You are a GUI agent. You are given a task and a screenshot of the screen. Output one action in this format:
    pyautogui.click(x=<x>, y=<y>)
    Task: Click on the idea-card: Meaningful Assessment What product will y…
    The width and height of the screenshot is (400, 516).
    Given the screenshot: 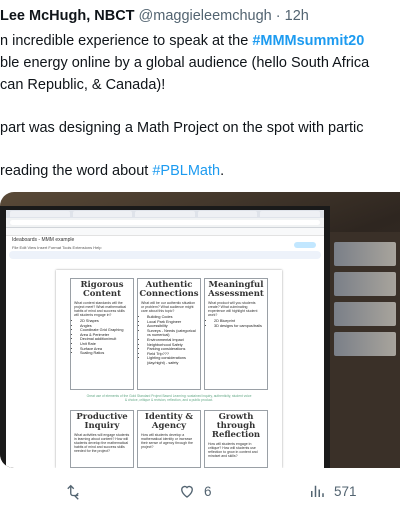 What is the action you would take?
    pyautogui.click(x=236, y=334)
    